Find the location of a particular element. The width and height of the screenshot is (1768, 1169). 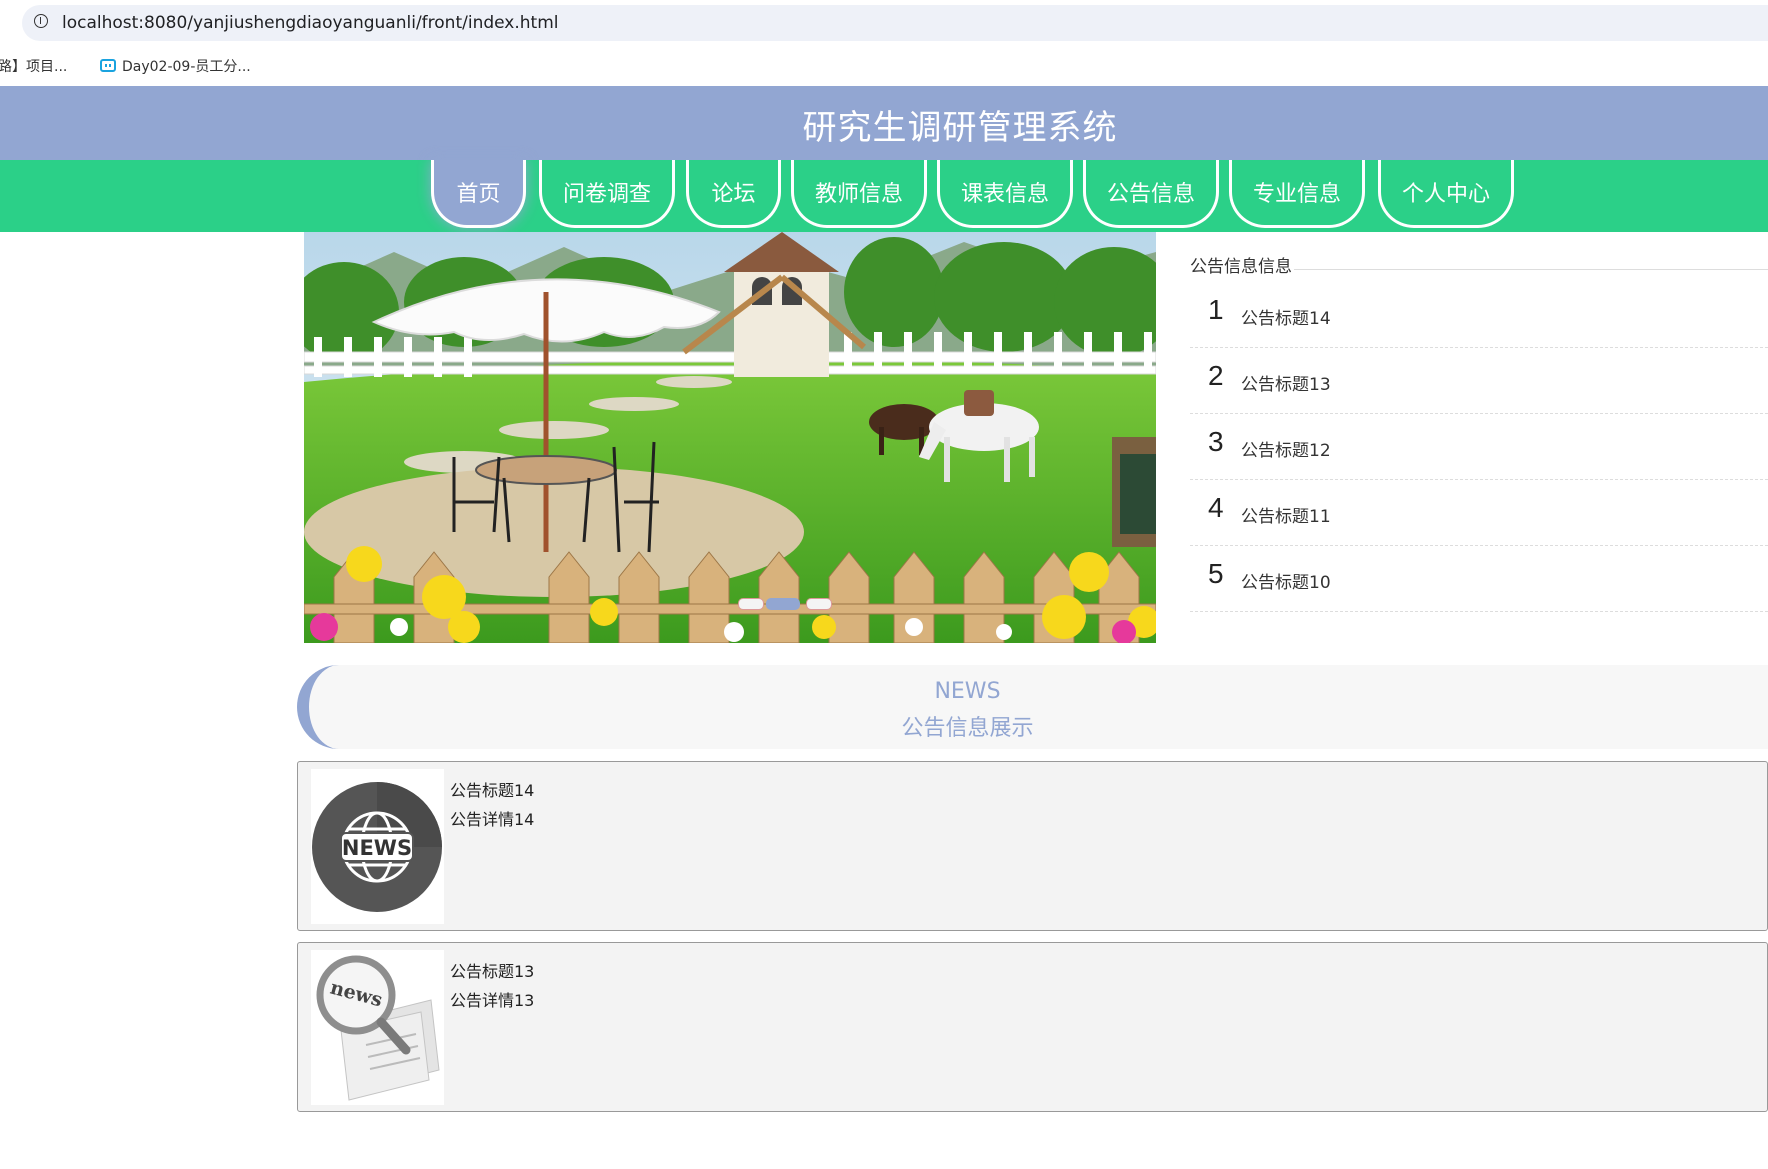

notice-item-title: 公告标题11 is located at coordinates (1286, 514).